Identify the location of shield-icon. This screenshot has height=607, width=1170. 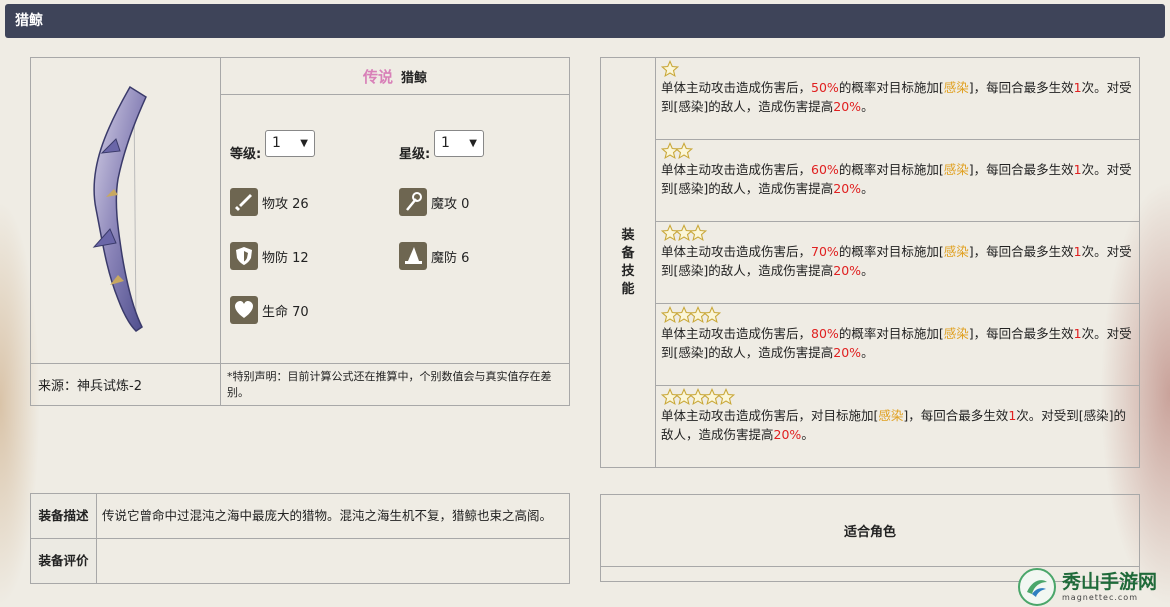
(244, 256).